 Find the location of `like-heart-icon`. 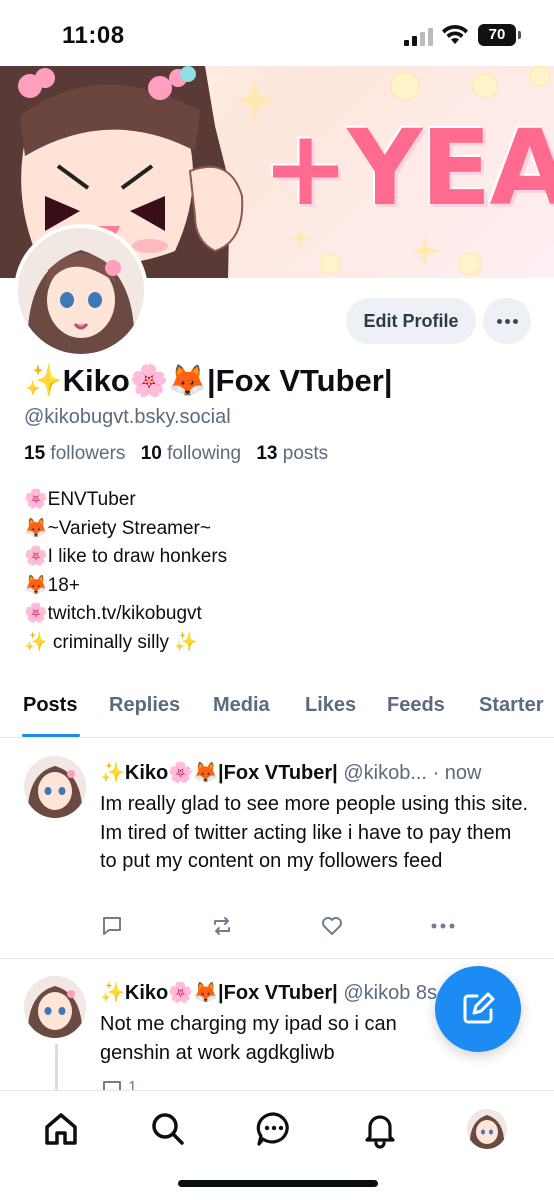

like-heart-icon is located at coordinates (332, 926).